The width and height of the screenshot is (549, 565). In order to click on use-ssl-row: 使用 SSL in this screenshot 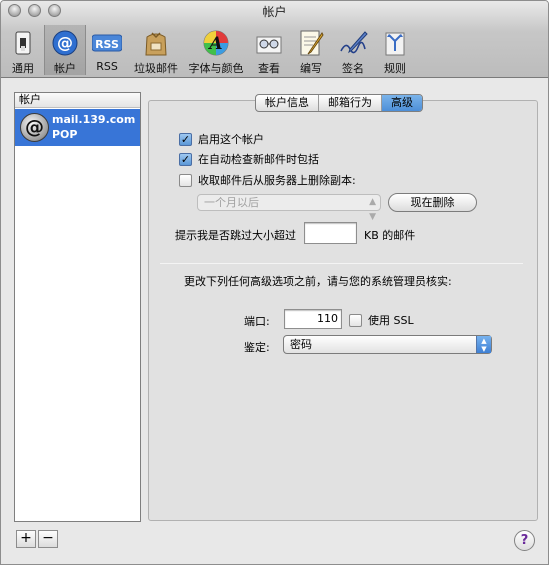, I will do `click(381, 320)`.